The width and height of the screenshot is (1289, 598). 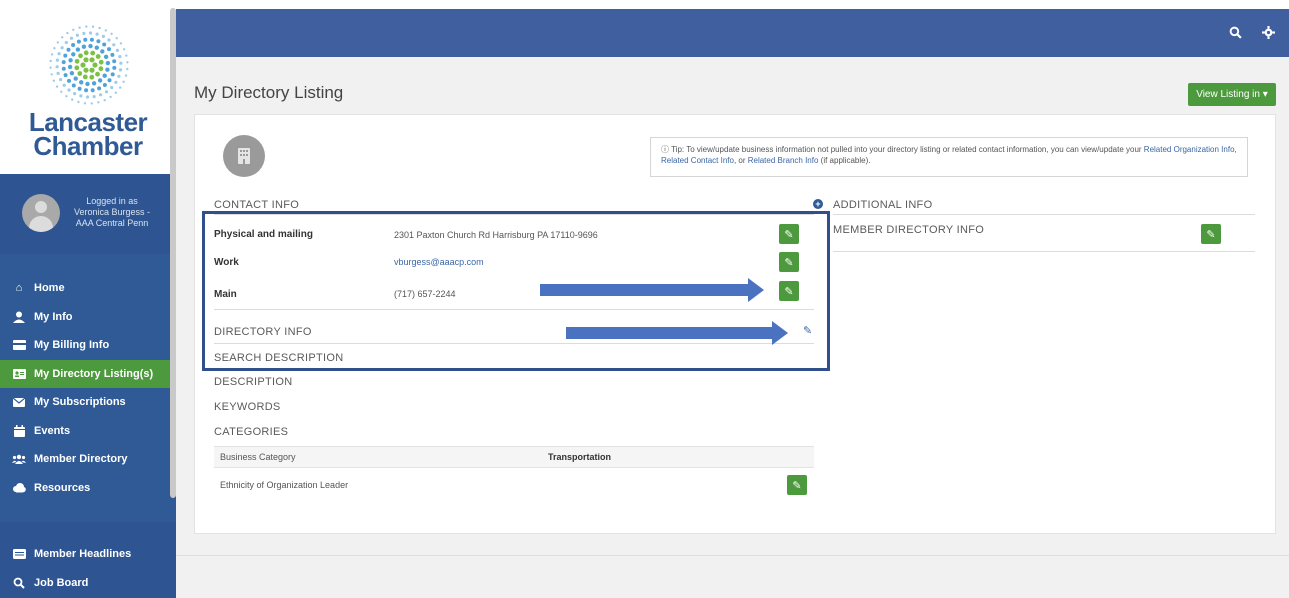 I want to click on sidebar-item-my-directory-listings: My Directory Listing(s), so click(x=85, y=373).